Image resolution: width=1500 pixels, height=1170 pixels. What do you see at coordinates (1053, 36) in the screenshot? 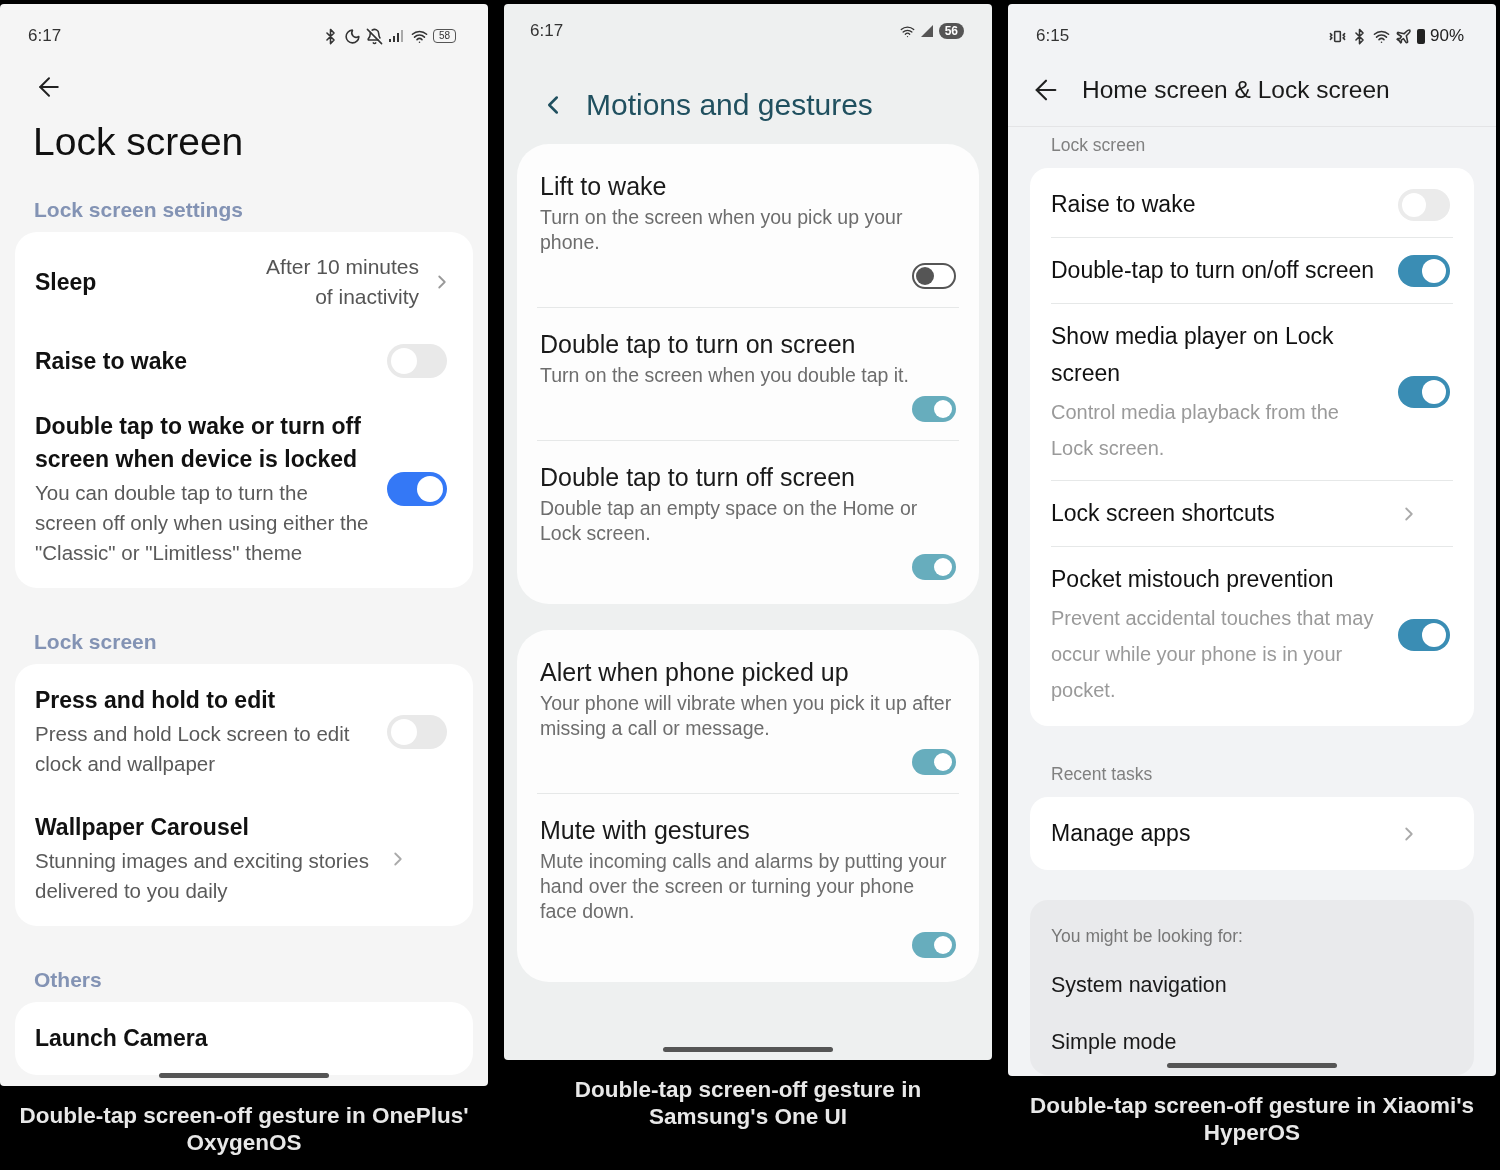
I see `status-time: 6:15` at bounding box center [1053, 36].